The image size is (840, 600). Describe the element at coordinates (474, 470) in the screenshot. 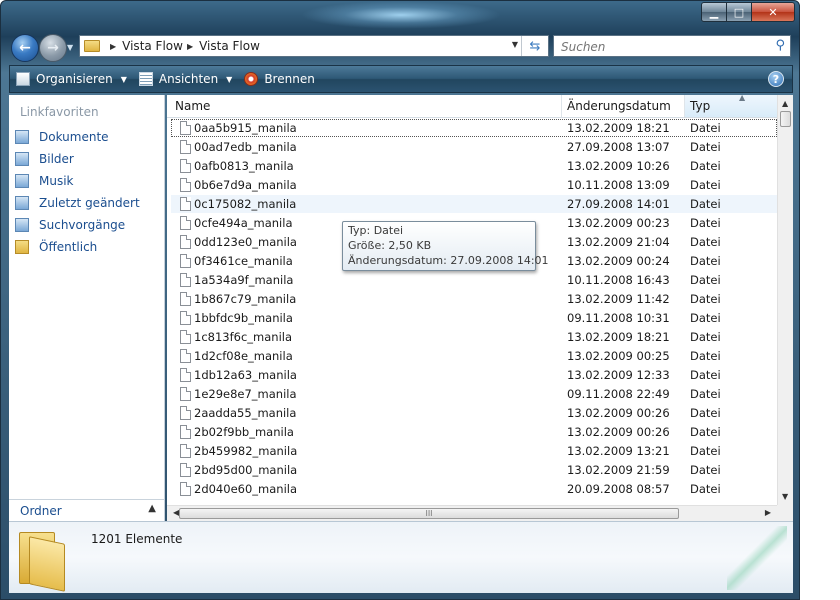

I see `table-row: 2bd95d00_manila 13.02.2009 21:59 Datei` at that location.